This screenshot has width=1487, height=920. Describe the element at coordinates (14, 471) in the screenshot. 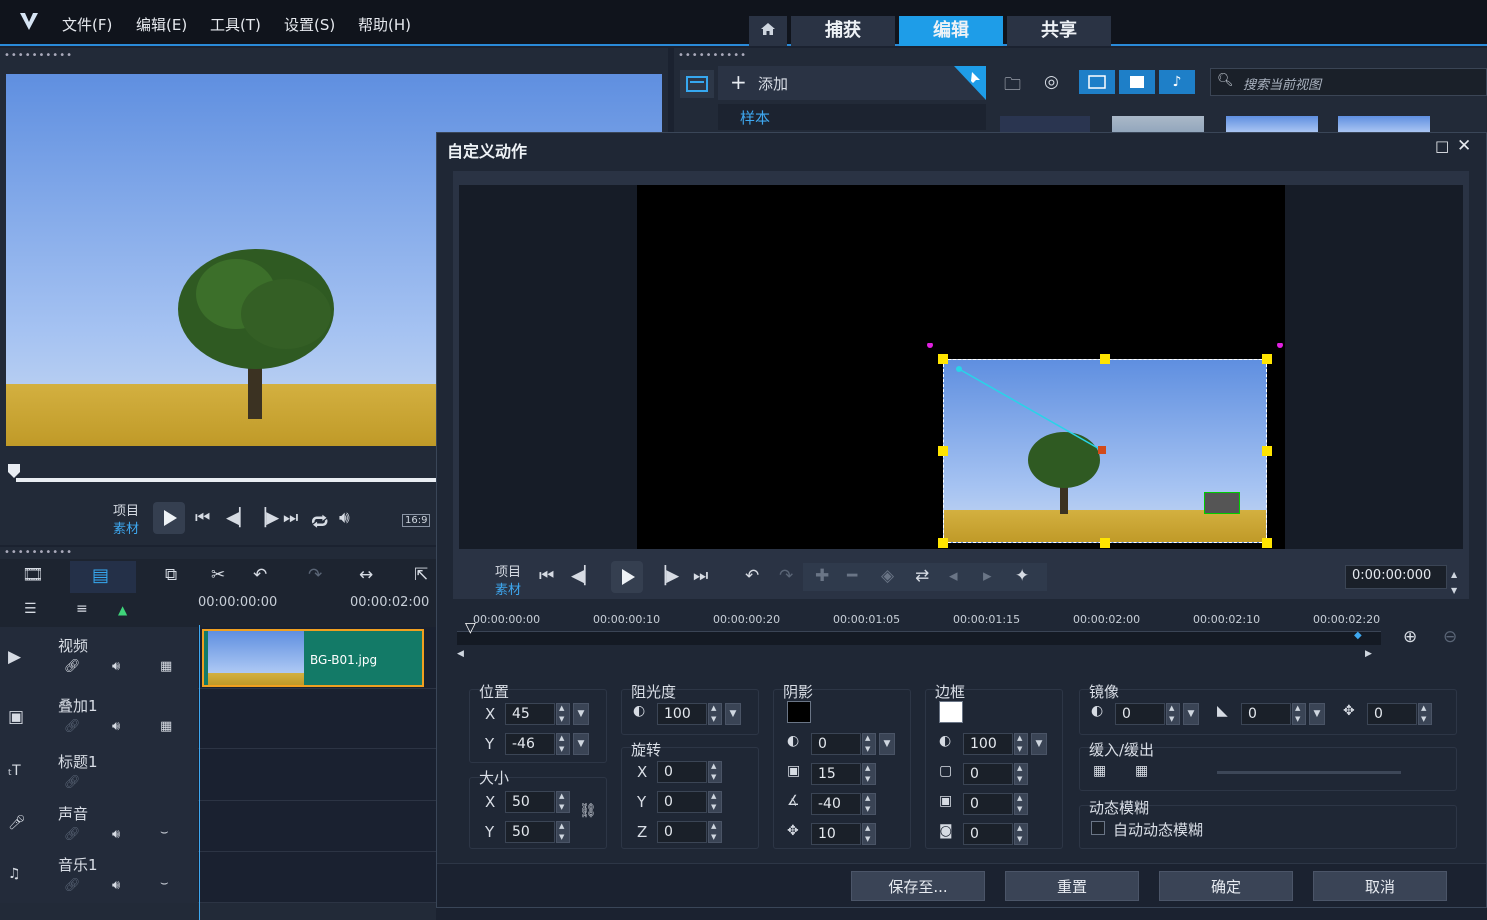

I see `scrubber-handle` at that location.